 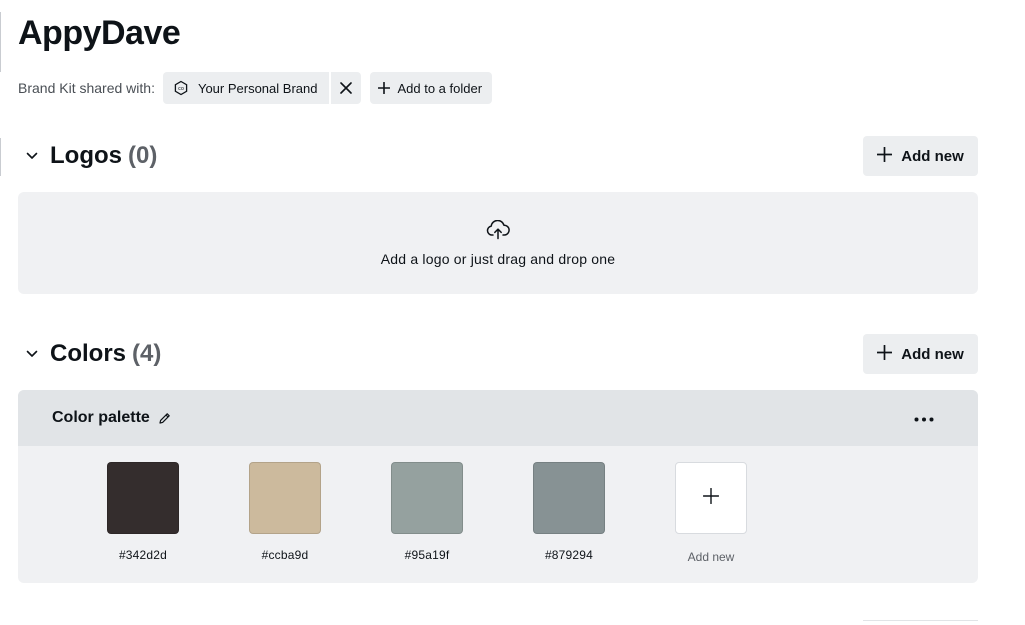 I want to click on shared-with-label: Brand Kit shared with:, so click(x=86, y=88).